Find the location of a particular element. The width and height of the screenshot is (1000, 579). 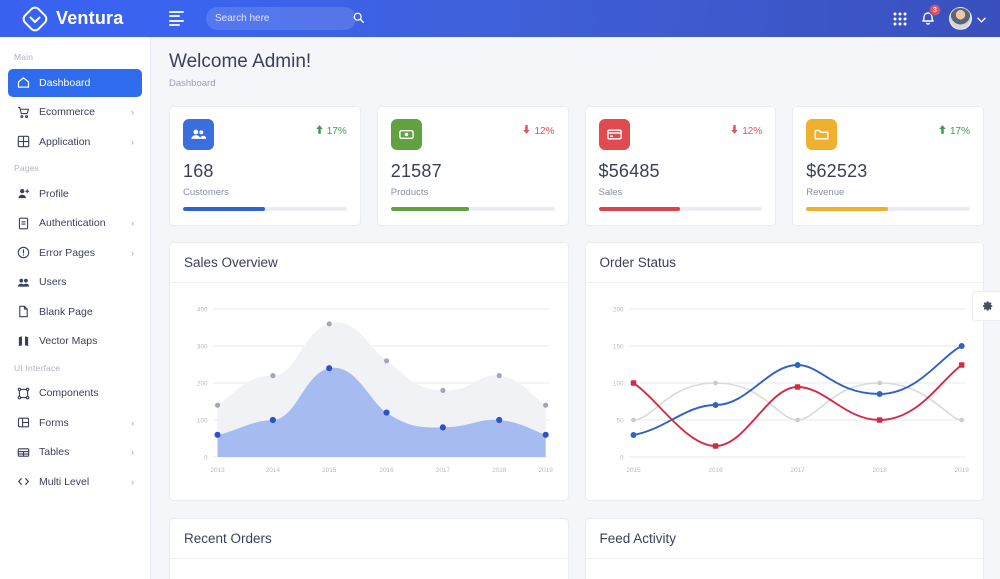

stat-card-revenue: 17% $62523 Revenue is located at coordinates (888, 166).